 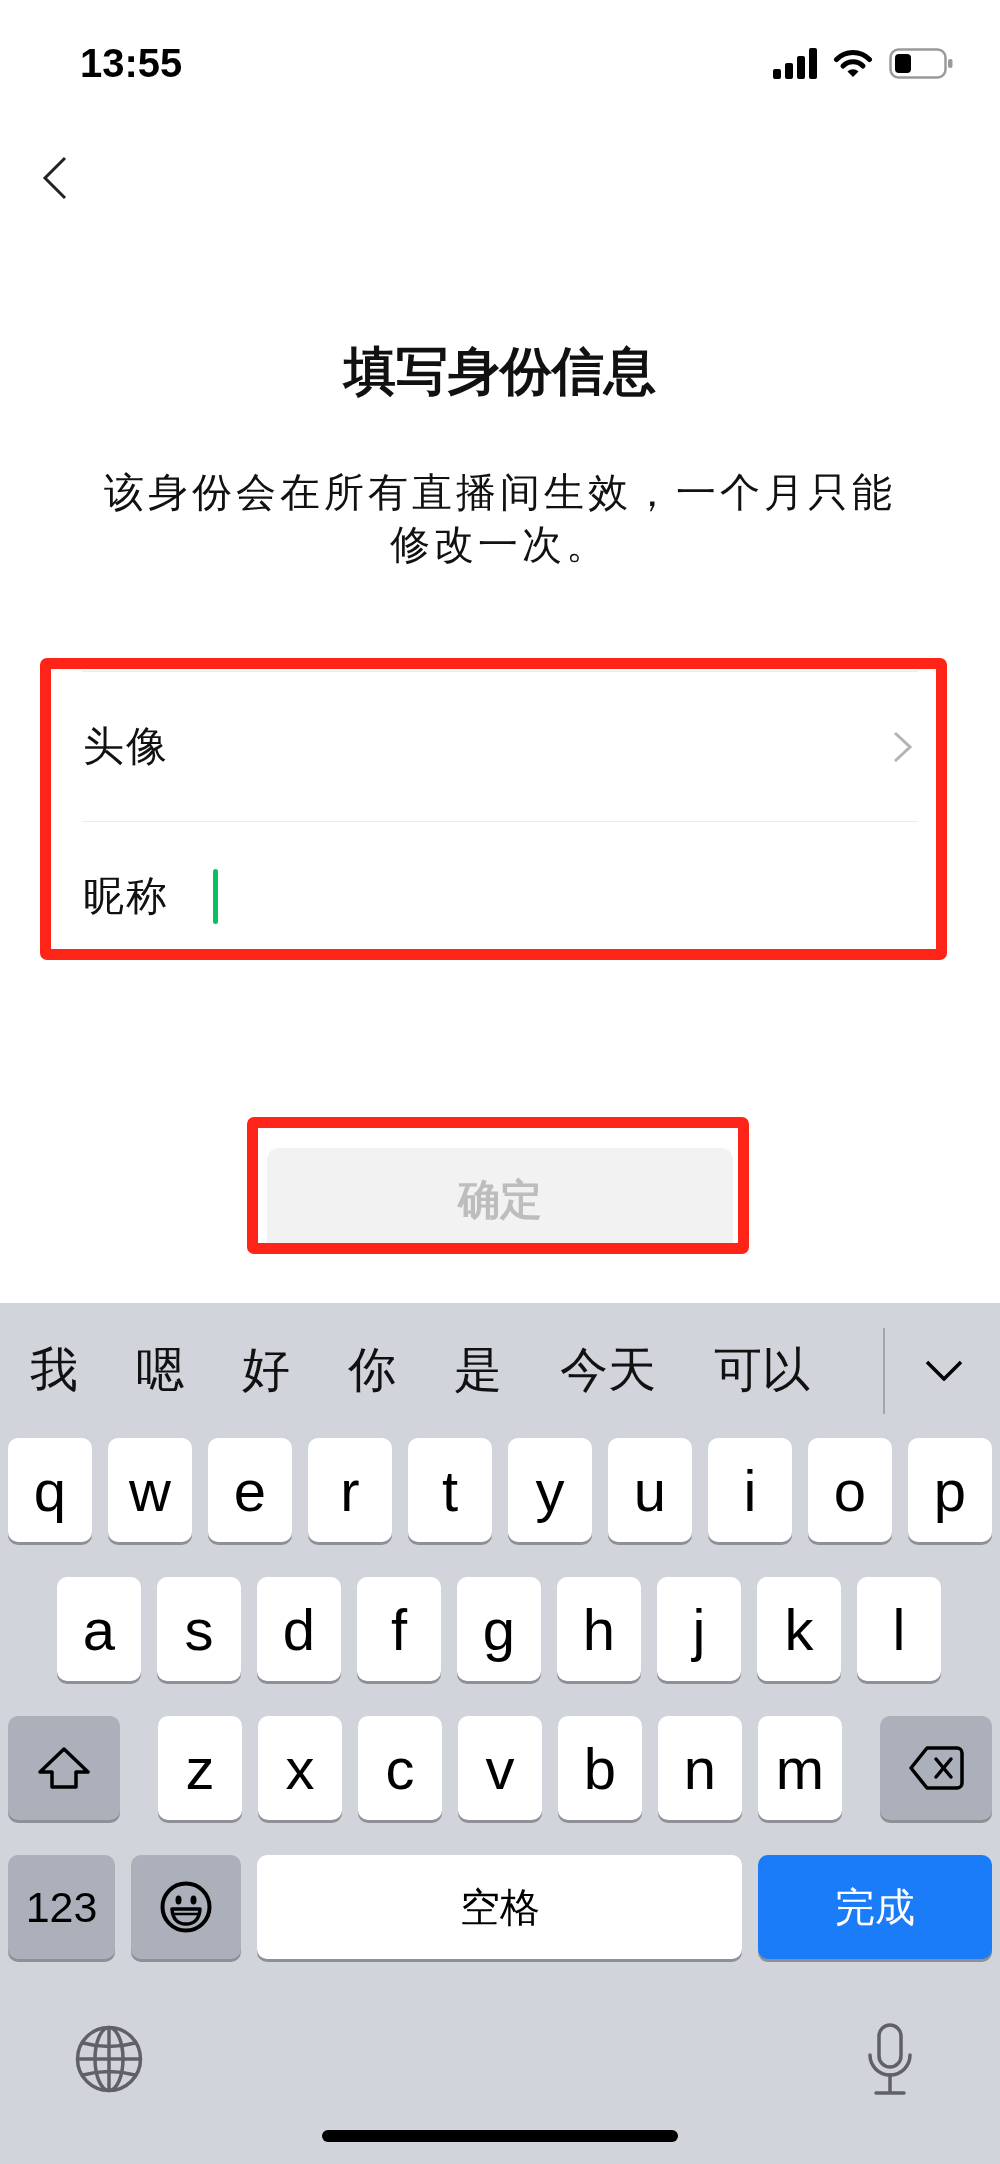 What do you see at coordinates (299, 1629) in the screenshot?
I see `letter-key: d` at bounding box center [299, 1629].